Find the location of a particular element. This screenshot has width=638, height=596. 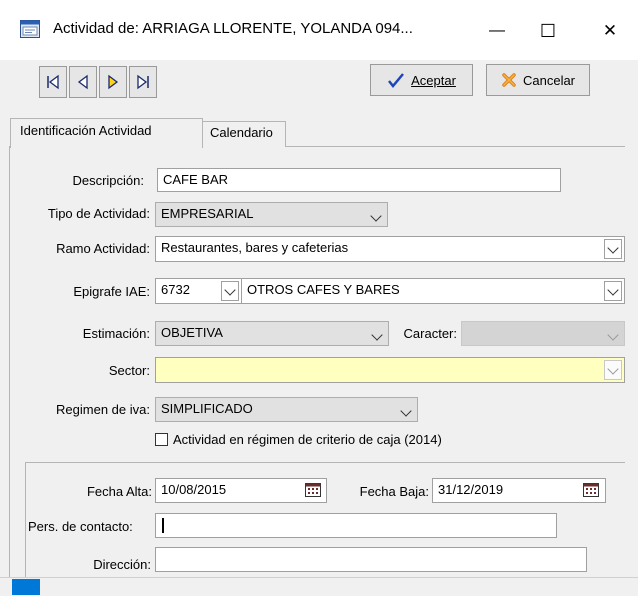

epigrafe-description-value: OTROS CAFES Y BARES is located at coordinates (323, 289).